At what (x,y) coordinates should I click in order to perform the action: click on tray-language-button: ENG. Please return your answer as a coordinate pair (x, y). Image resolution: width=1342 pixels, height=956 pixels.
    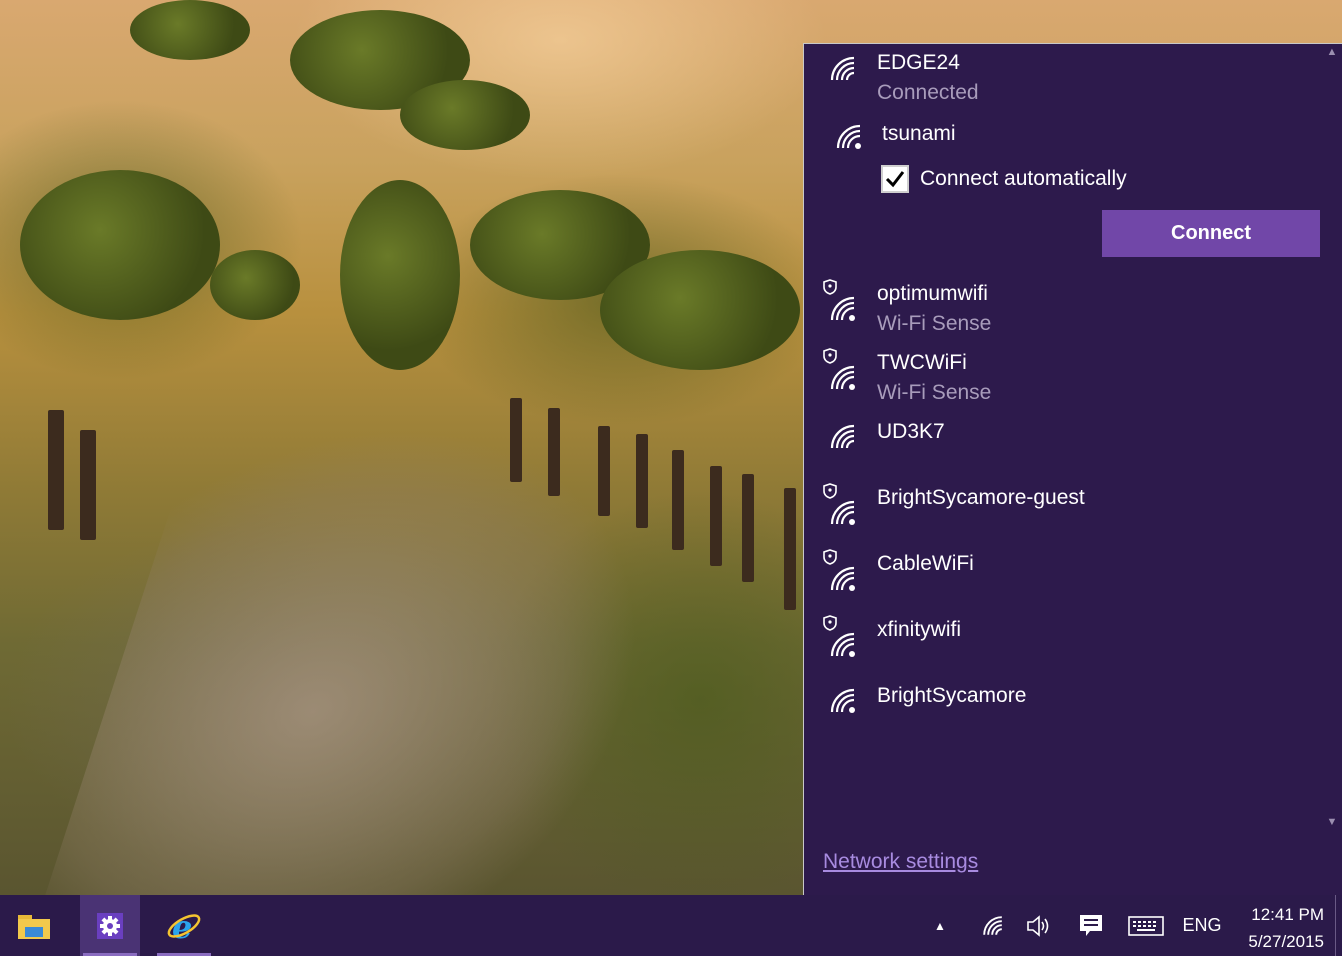
    Looking at the image, I should click on (1202, 925).